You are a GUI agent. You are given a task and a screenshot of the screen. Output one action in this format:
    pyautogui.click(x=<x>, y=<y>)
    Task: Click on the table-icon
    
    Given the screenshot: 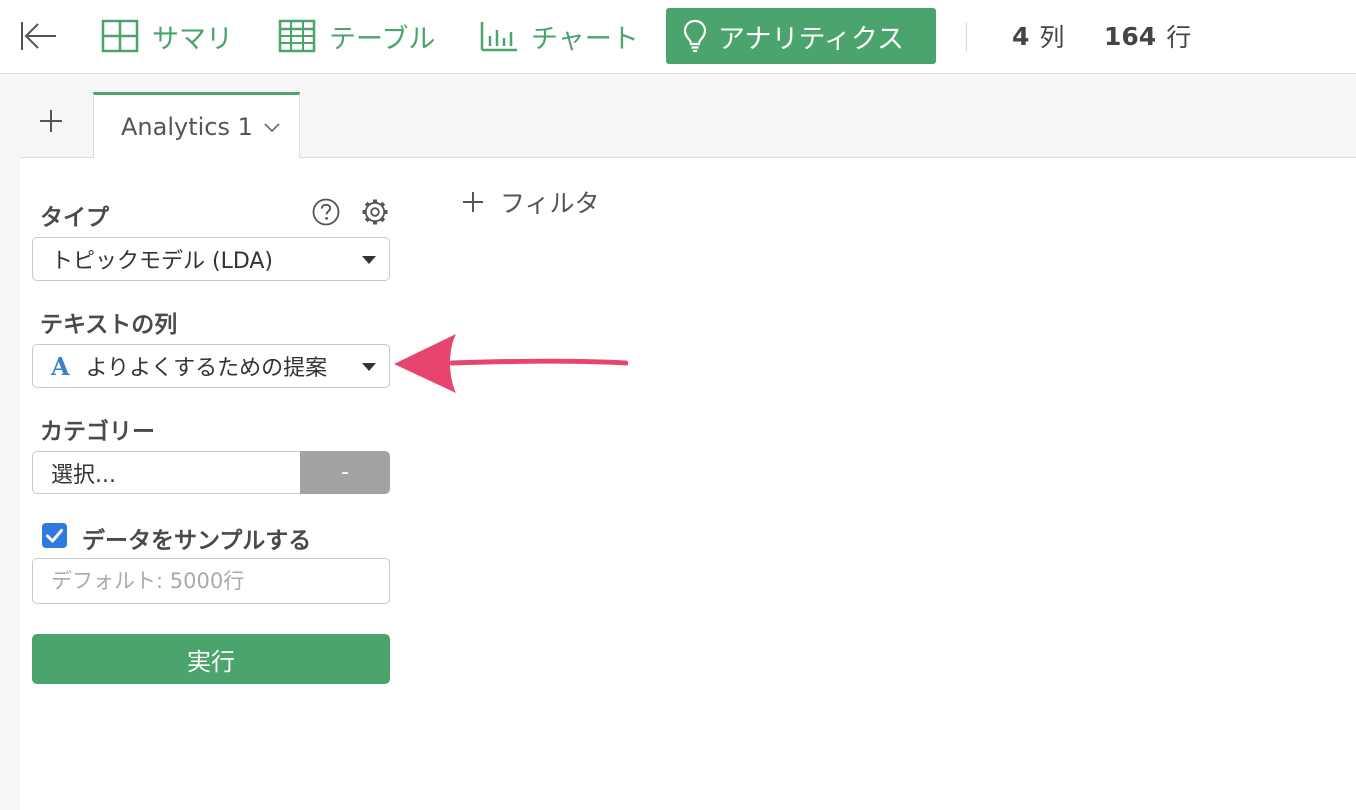 What is the action you would take?
    pyautogui.click(x=297, y=36)
    